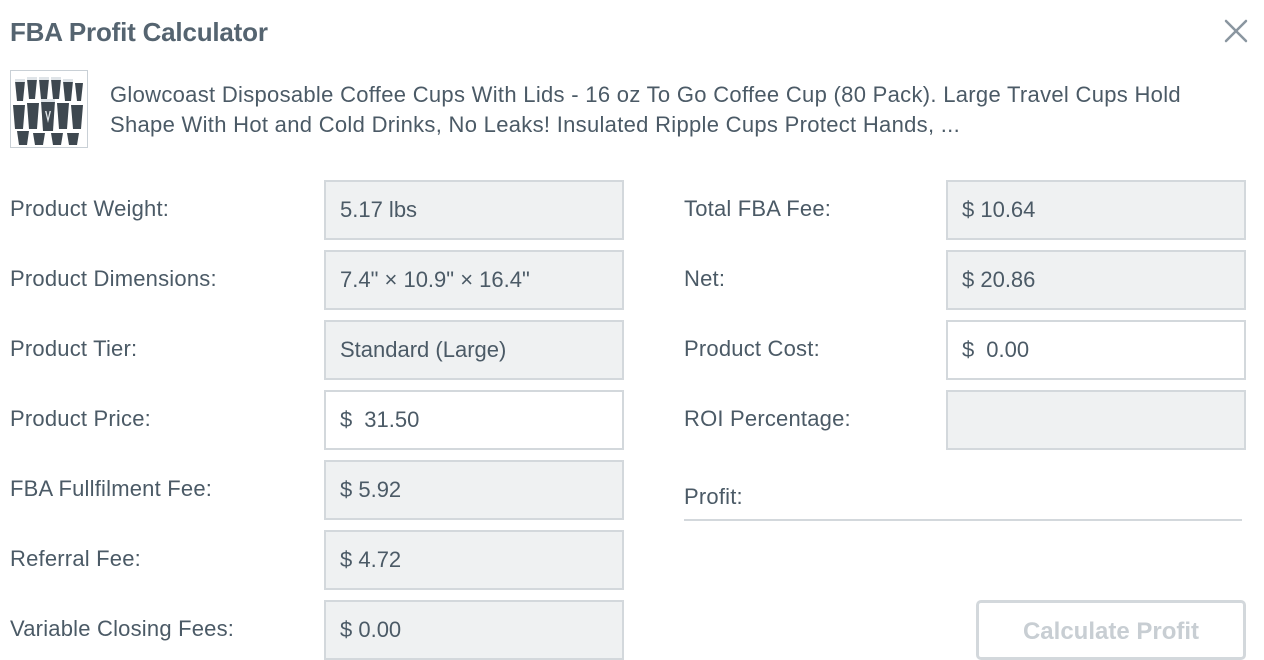  Describe the element at coordinates (474, 210) in the screenshot. I see `product-weight-field: 5.17 lbs` at that location.